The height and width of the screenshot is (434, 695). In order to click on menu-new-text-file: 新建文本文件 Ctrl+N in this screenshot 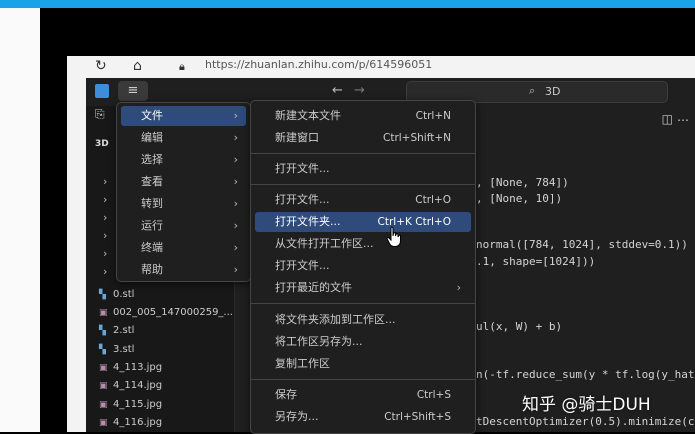, I will do `click(363, 116)`.